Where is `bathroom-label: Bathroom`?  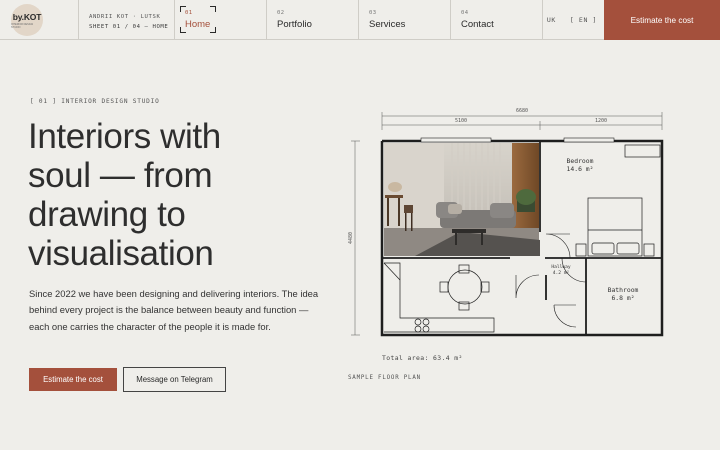
bathroom-label: Bathroom is located at coordinates (623, 290).